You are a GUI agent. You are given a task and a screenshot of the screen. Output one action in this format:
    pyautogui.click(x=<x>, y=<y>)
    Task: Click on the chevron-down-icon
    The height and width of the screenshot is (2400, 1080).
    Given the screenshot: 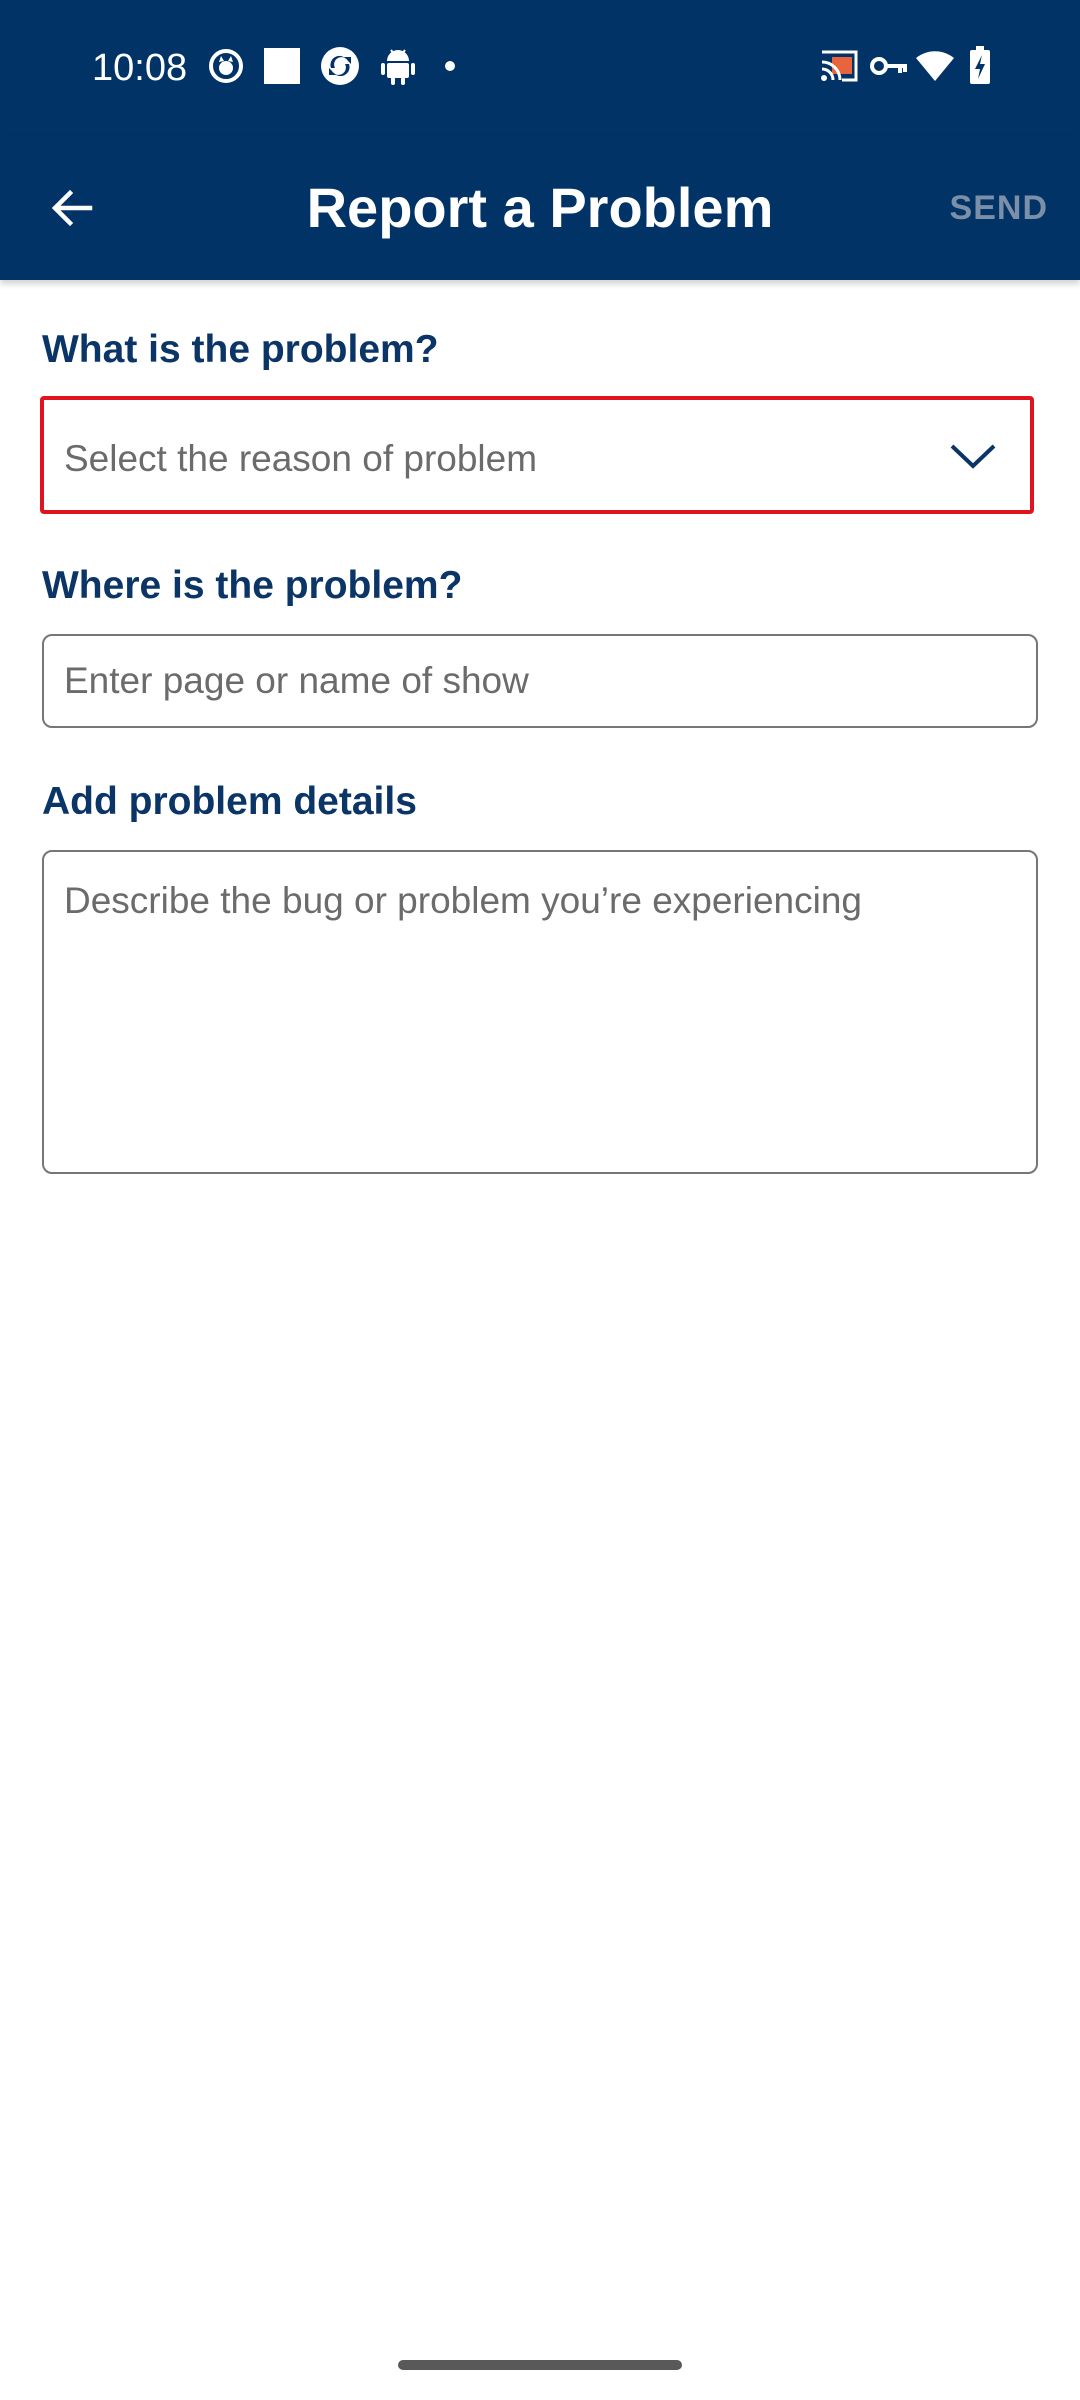 What is the action you would take?
    pyautogui.click(x=973, y=456)
    